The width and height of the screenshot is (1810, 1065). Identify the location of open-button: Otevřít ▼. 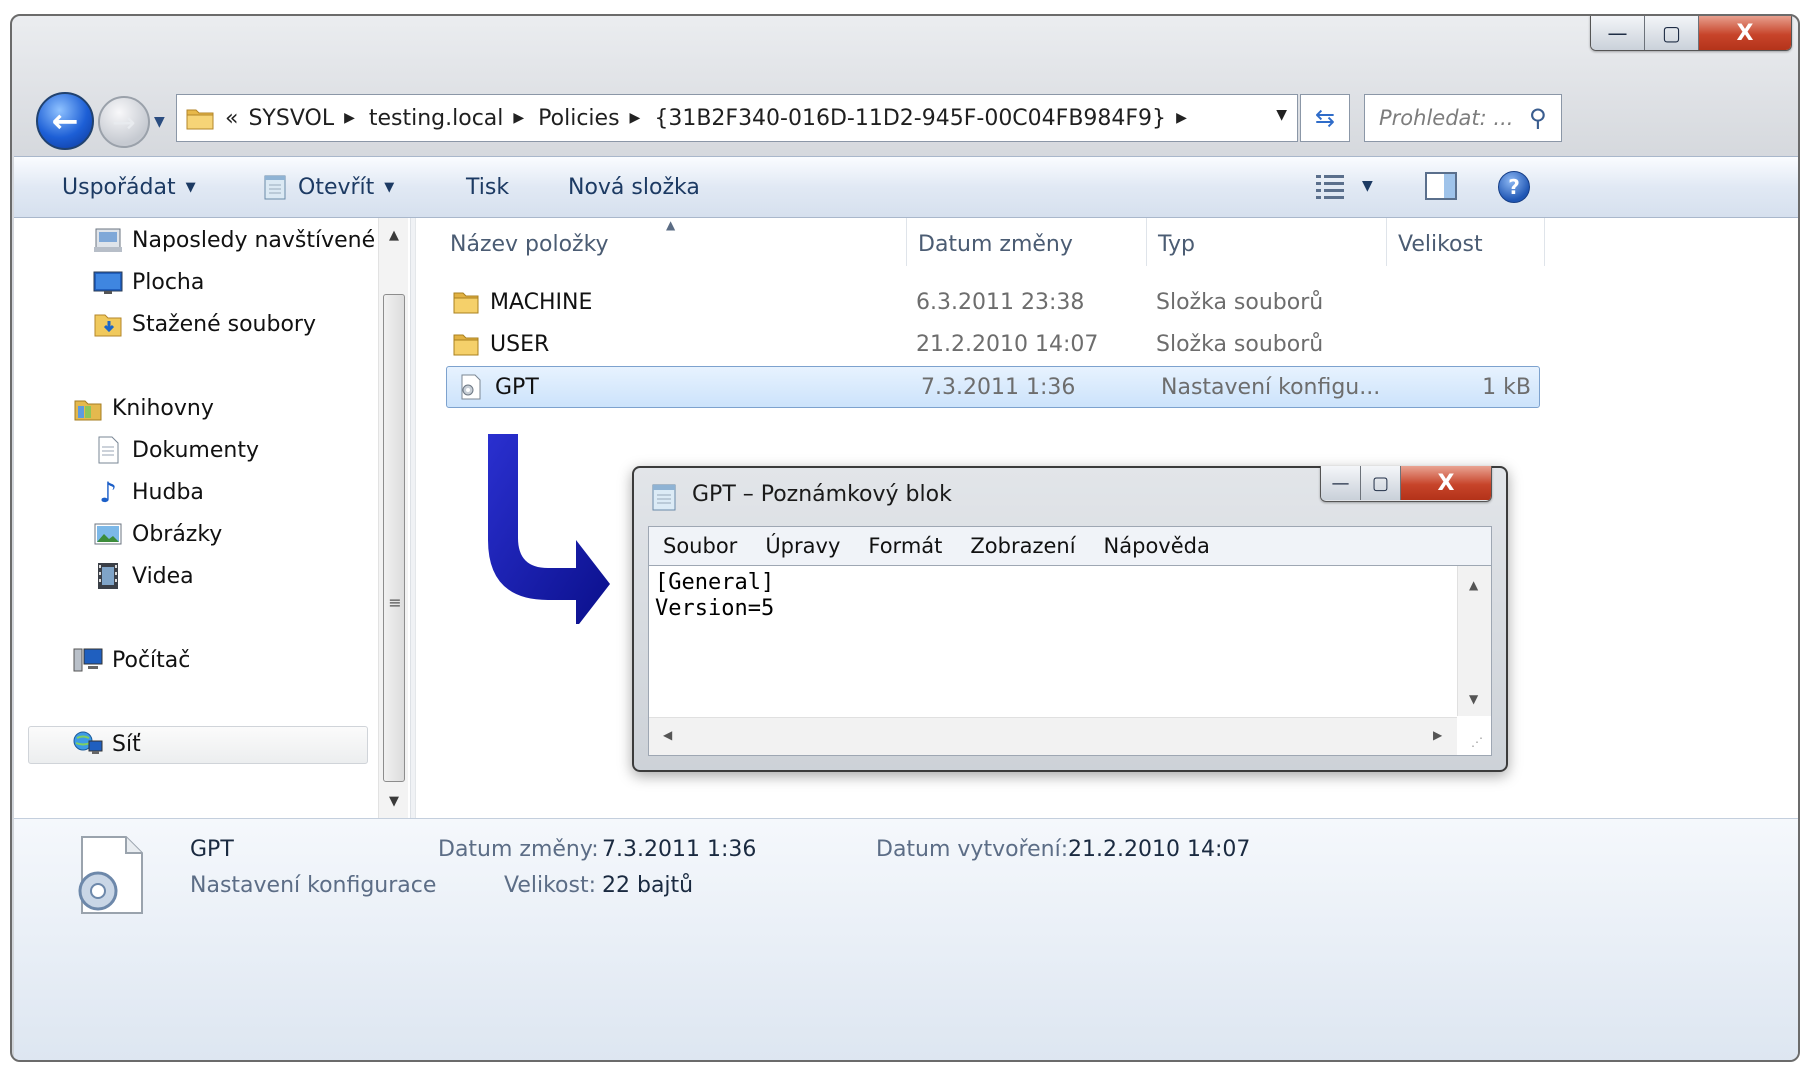
(327, 187).